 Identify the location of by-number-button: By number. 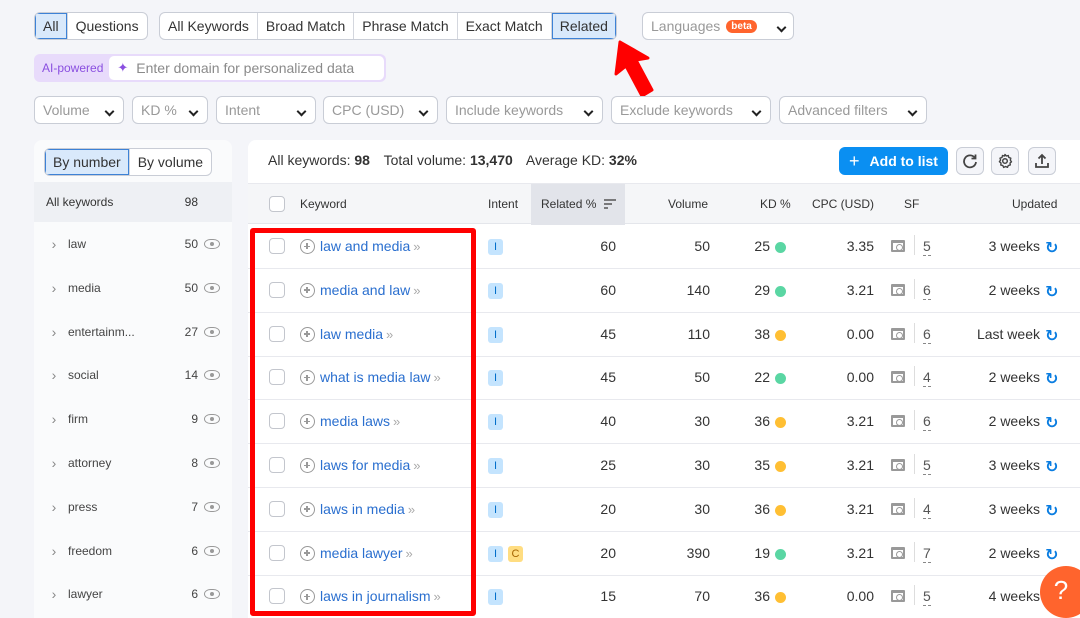
(87, 162).